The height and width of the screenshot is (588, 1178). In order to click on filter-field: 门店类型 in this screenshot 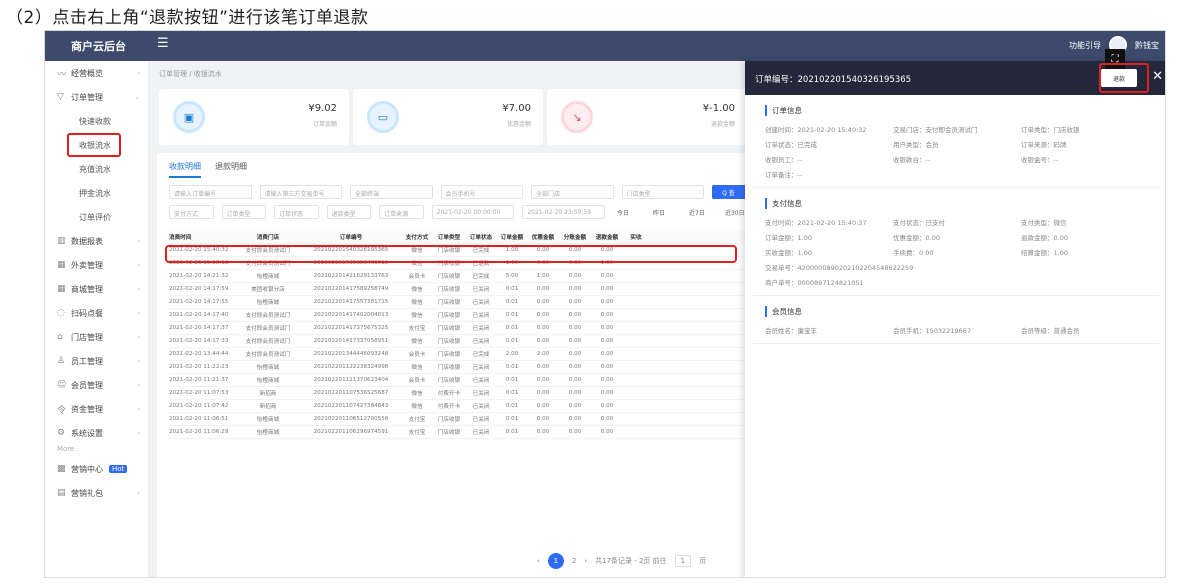, I will do `click(663, 192)`.